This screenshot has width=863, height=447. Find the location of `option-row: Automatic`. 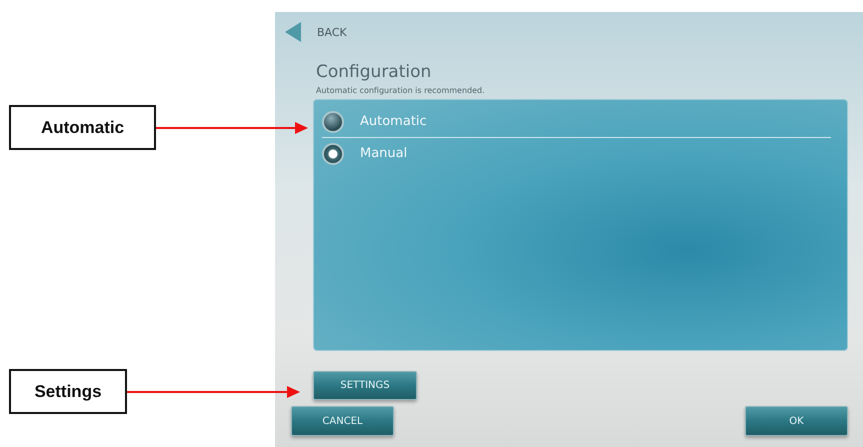

option-row: Automatic is located at coordinates (576, 122).